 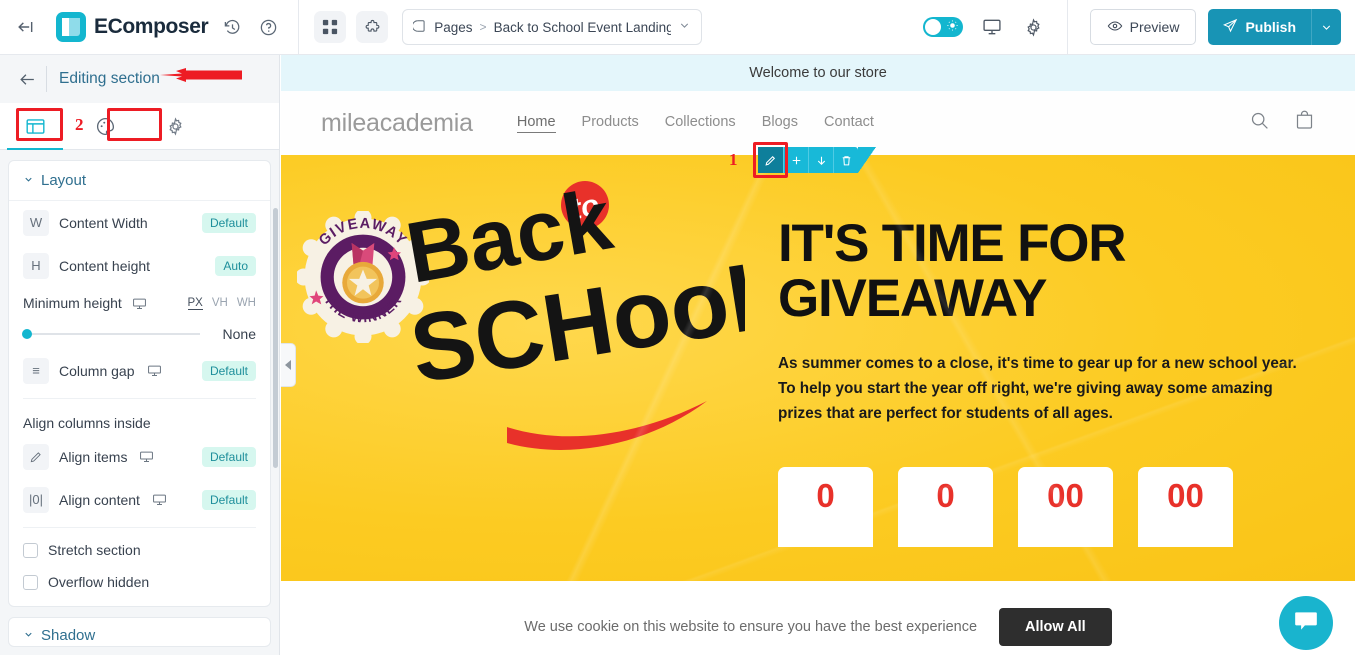 I want to click on back-to-school-lettering: to Back SCHooL, so click(x=572, y=312).